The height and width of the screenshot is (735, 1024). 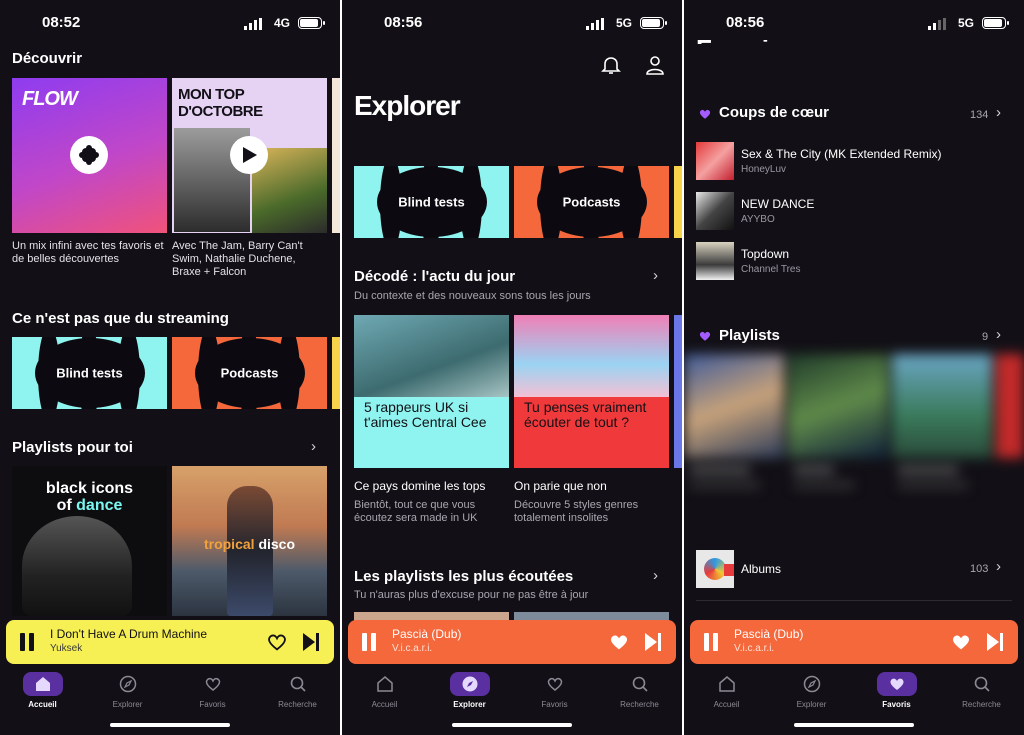 I want to click on top-october-label: MON TOP D'OCTOBRE, so click(x=220, y=103).